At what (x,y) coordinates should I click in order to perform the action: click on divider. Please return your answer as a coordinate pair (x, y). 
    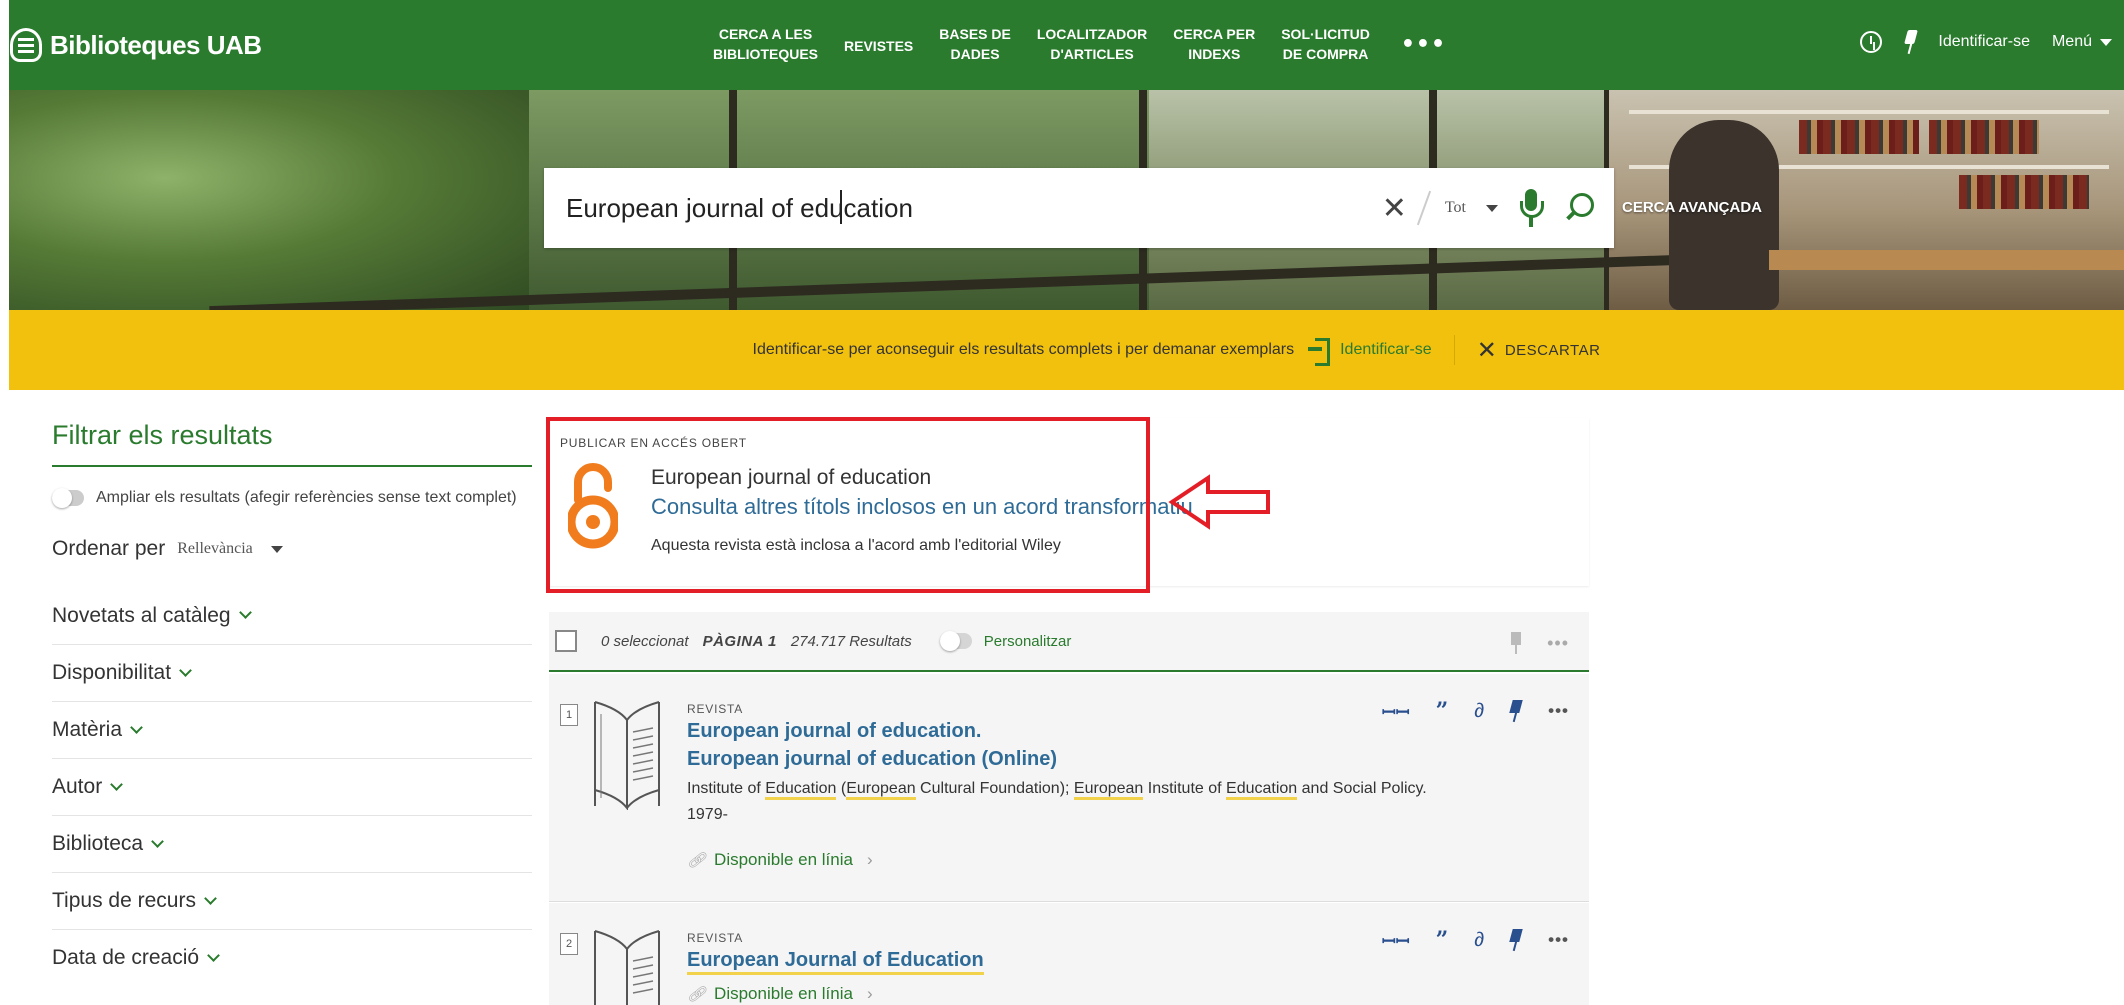
    Looking at the image, I should click on (1454, 350).